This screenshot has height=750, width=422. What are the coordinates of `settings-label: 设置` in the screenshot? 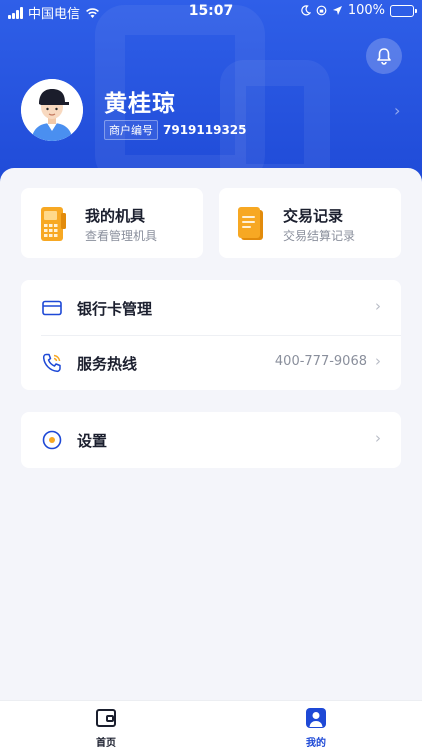 It's located at (92, 441).